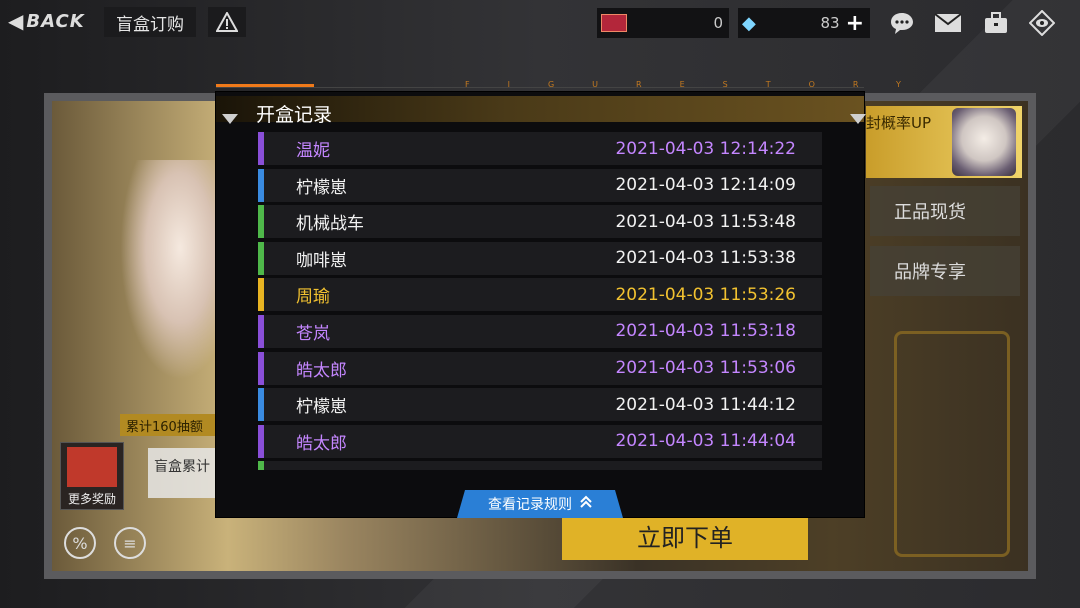  What do you see at coordinates (984, 142) in the screenshot?
I see `character-portrait` at bounding box center [984, 142].